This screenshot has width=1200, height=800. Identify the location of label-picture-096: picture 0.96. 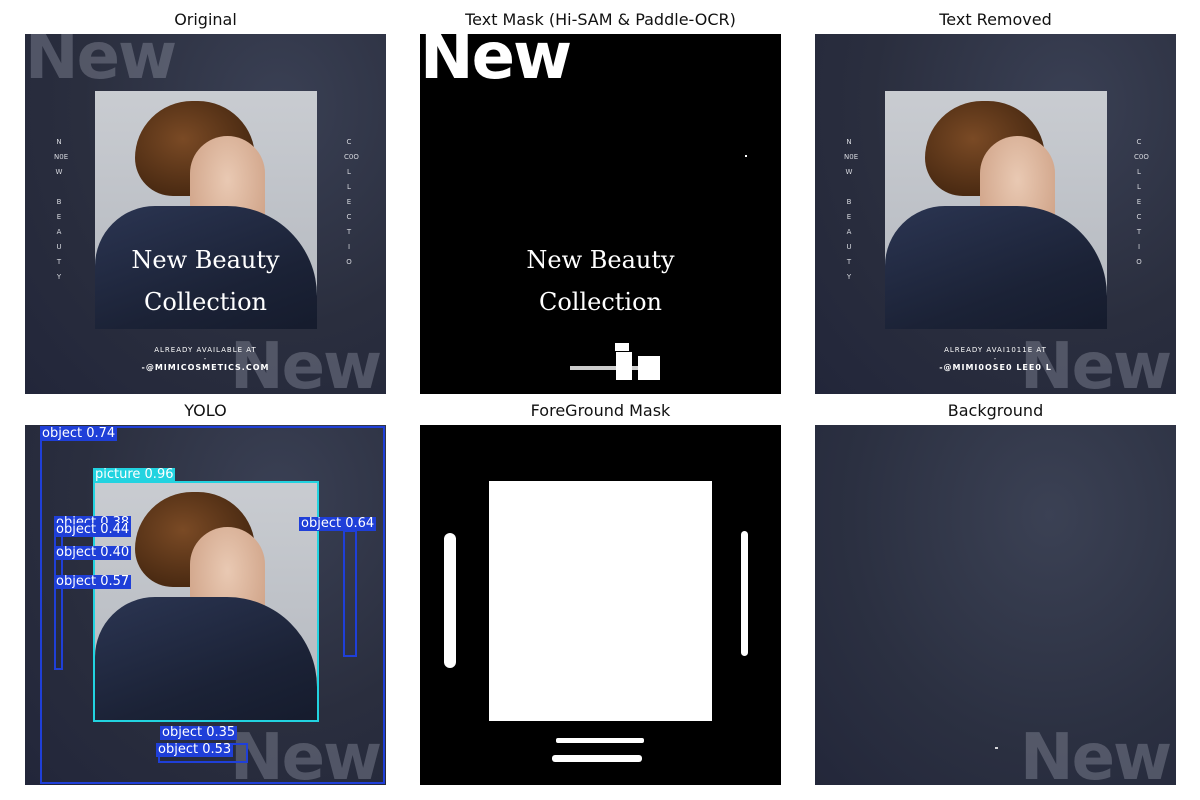
(134, 474).